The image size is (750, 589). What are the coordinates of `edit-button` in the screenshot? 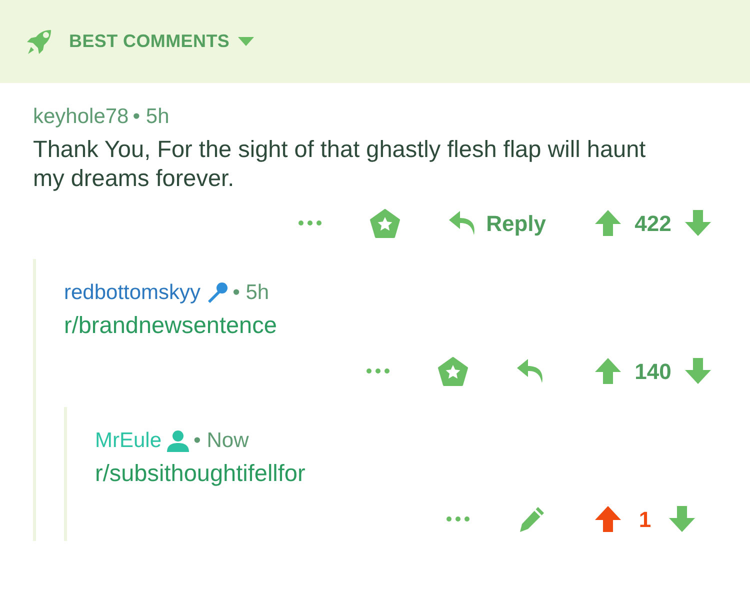 It's located at (532, 519).